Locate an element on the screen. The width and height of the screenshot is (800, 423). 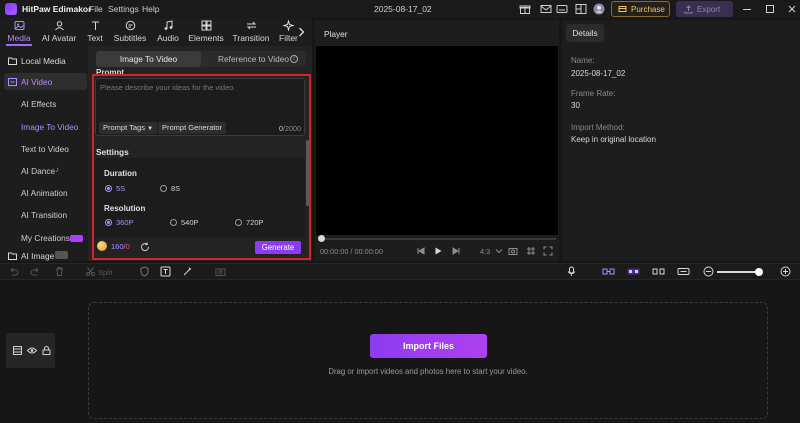
zoom-out-icon is located at coordinates (708, 271).